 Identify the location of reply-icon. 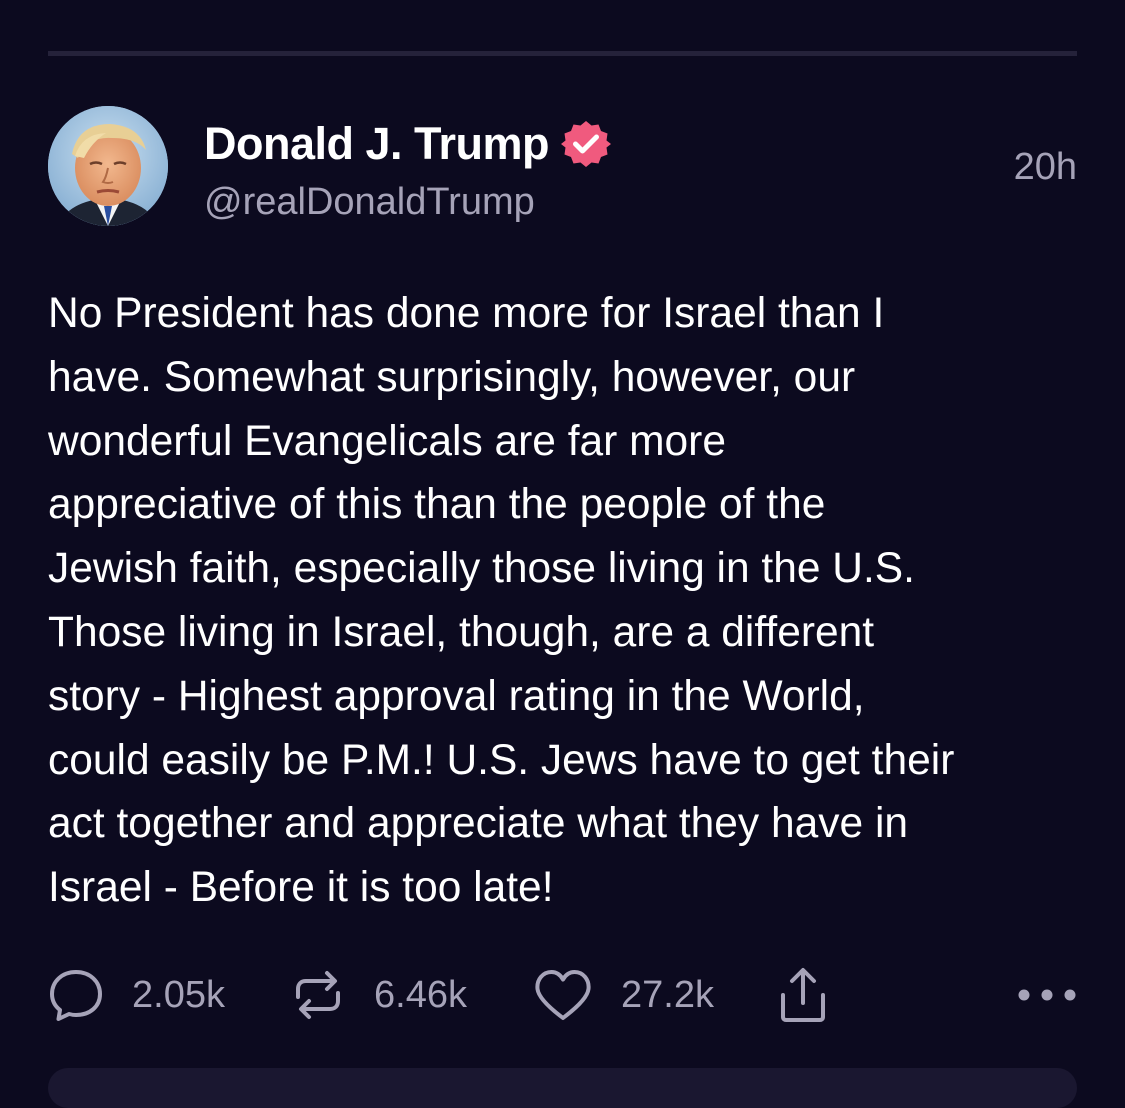
(76, 995).